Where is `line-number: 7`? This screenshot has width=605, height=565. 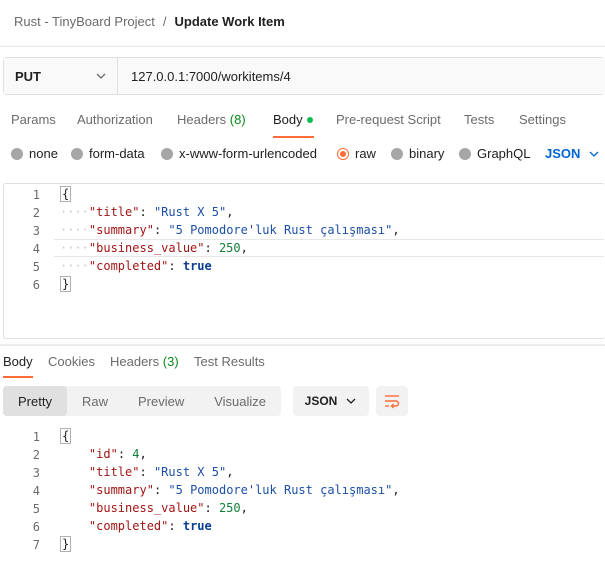
line-number: 7 is located at coordinates (36, 545).